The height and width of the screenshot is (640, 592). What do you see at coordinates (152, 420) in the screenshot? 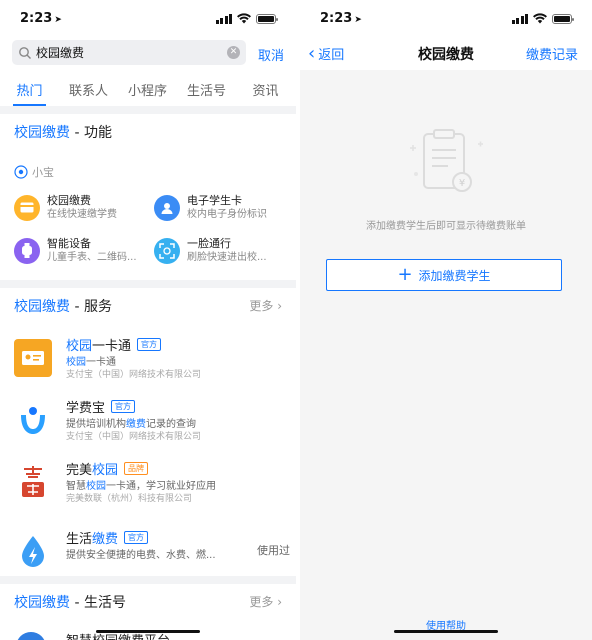
I see `service-item-tuition-bao: 学费宝 官方 提供培训机构缴费记录的查询 支付宝（中国）网络技术有限公司` at bounding box center [152, 420].